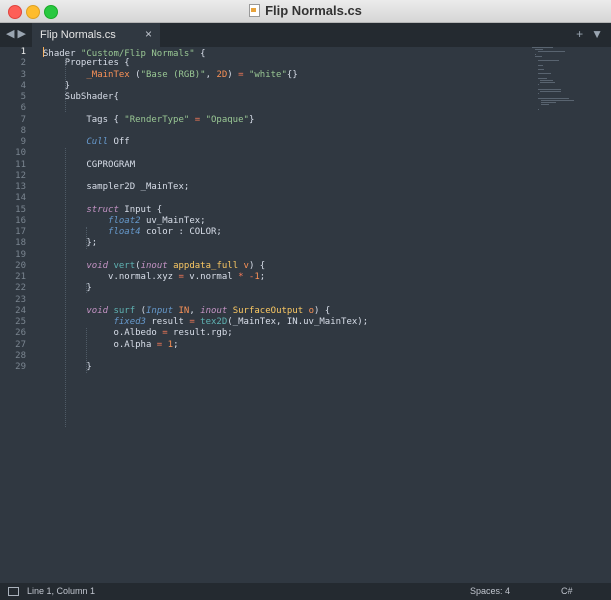 The height and width of the screenshot is (600, 611). Describe the element at coordinates (157, 119) in the screenshot. I see `code-token: "RenderType"` at that location.